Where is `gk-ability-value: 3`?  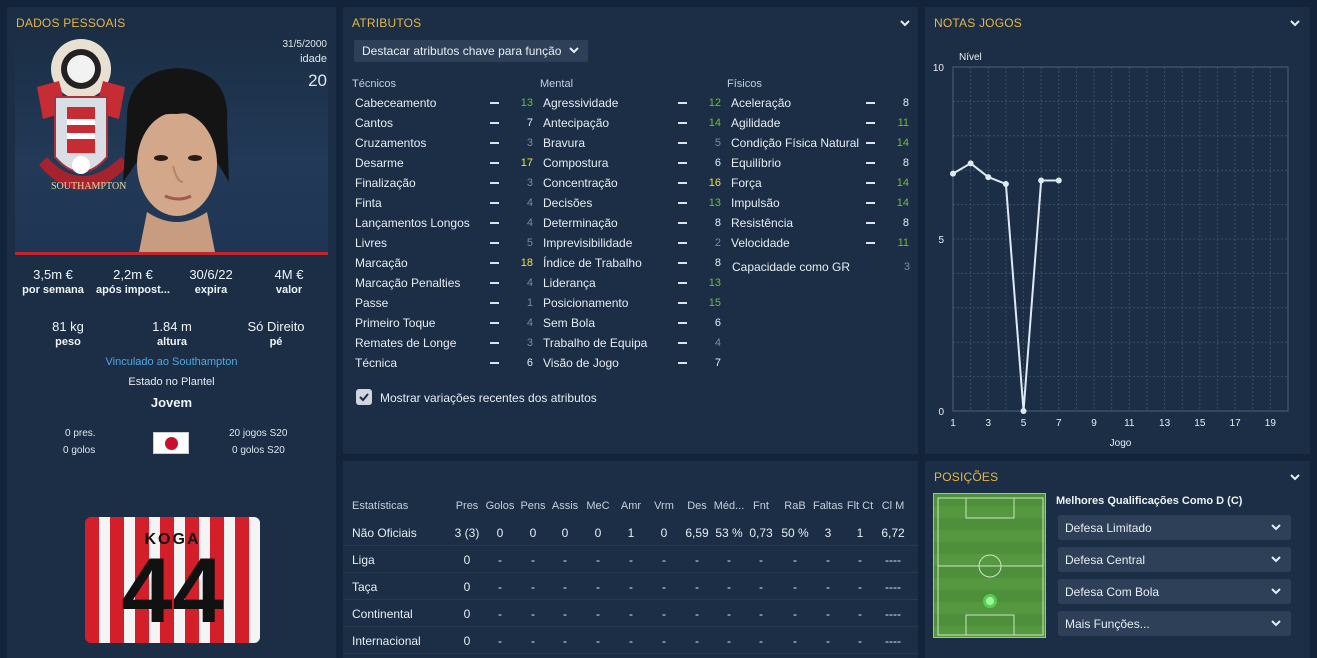
gk-ability-value: 3 is located at coordinates (906, 267).